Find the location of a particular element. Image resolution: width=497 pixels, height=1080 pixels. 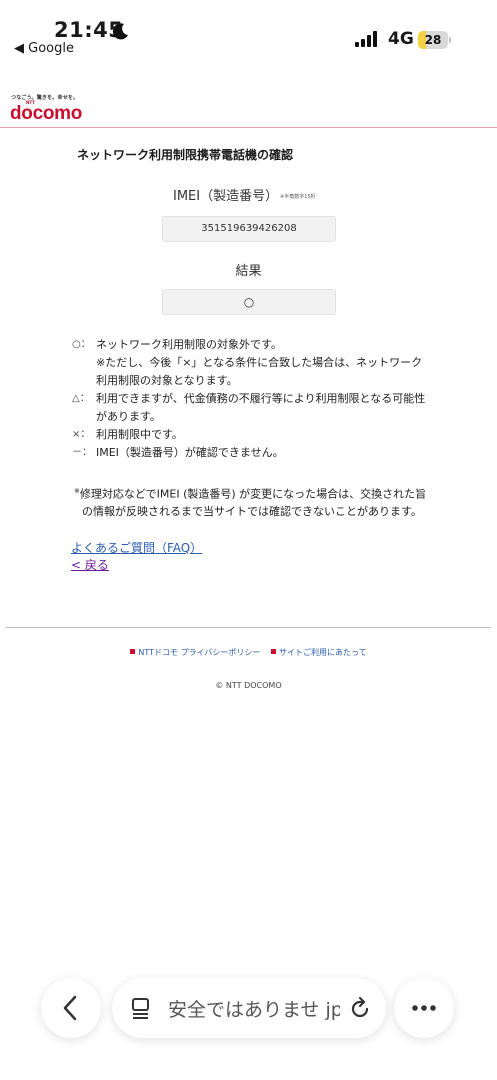

battery-level: 28 is located at coordinates (433, 40).